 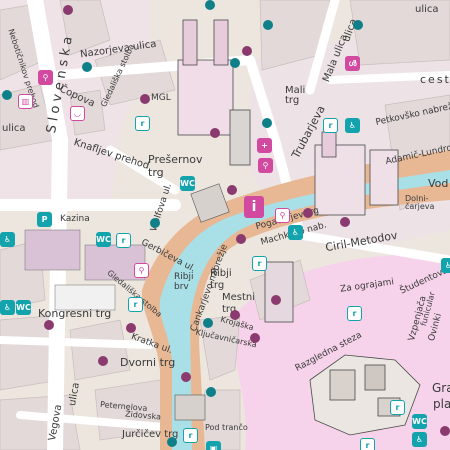 I want to click on tourist-info-icon: i, so click(x=254, y=207).